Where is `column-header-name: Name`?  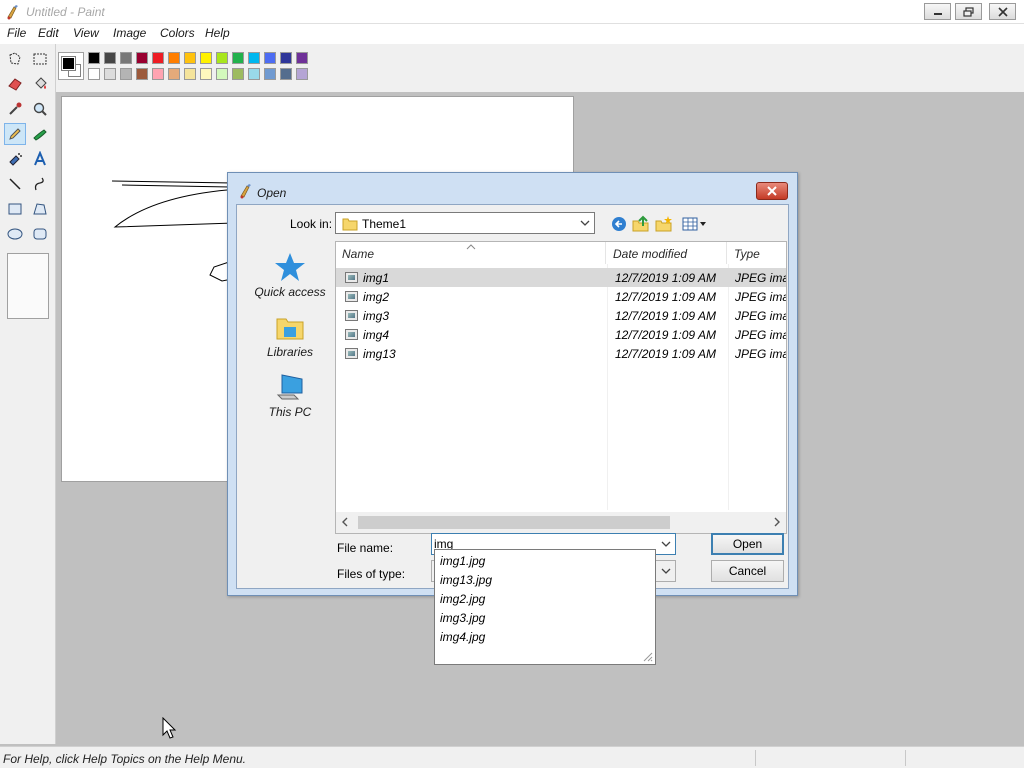 column-header-name: Name is located at coordinates (471, 253).